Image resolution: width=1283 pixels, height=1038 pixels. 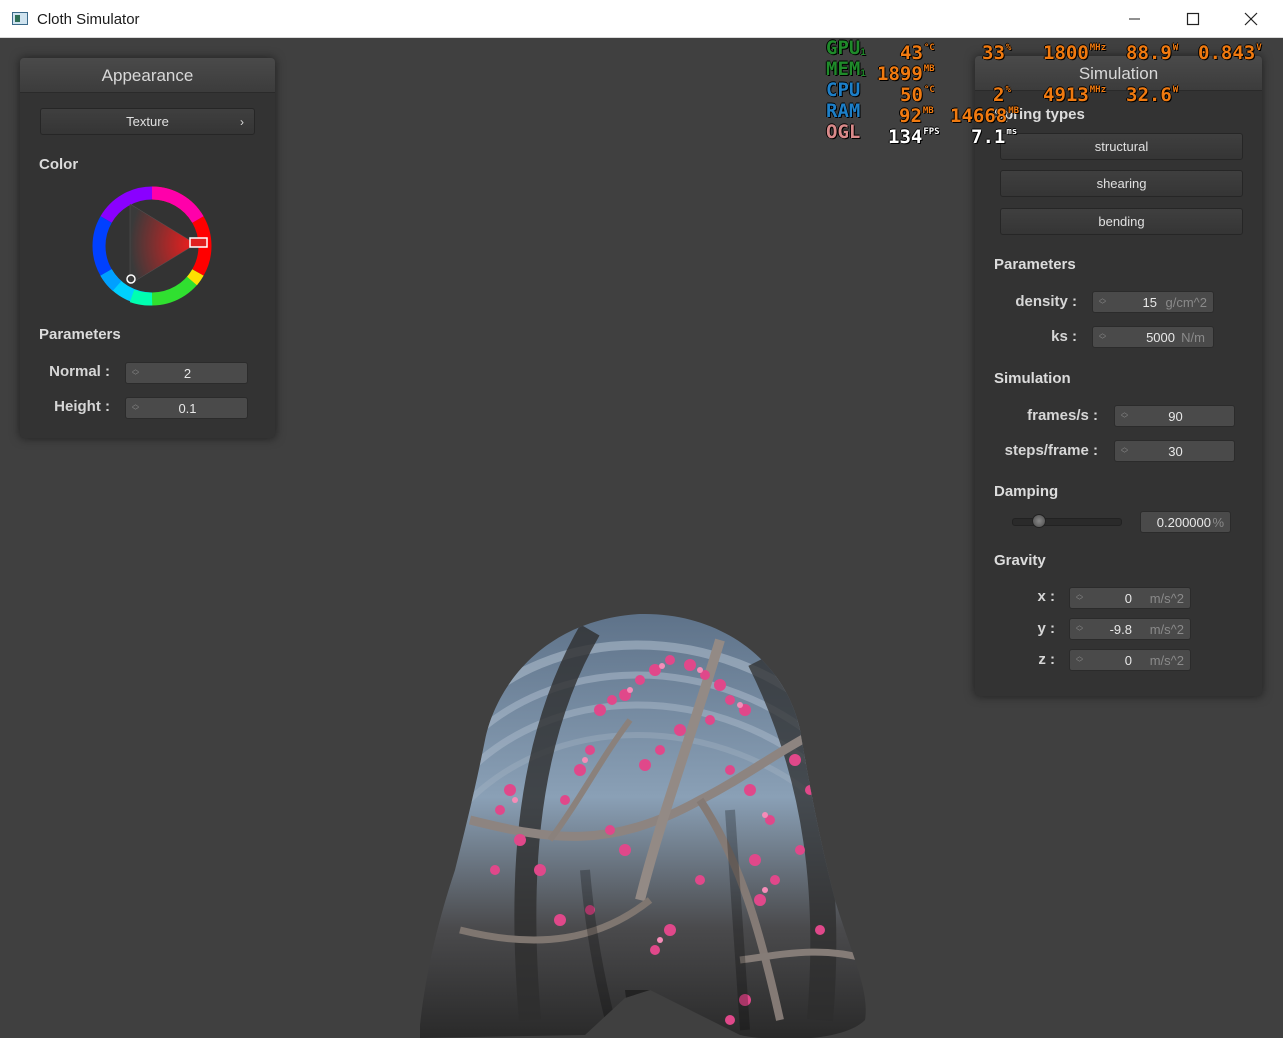 I want to click on osd-gpu-clock: 1800MHz, so click(x=1075, y=53).